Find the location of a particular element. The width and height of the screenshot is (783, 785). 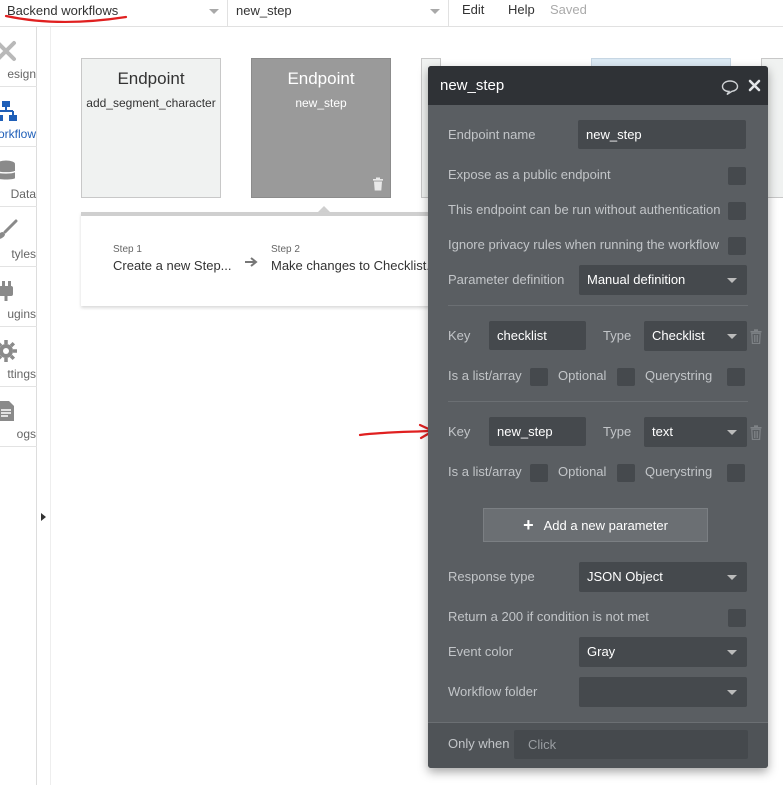

response-type-label: Response type is located at coordinates (491, 576).